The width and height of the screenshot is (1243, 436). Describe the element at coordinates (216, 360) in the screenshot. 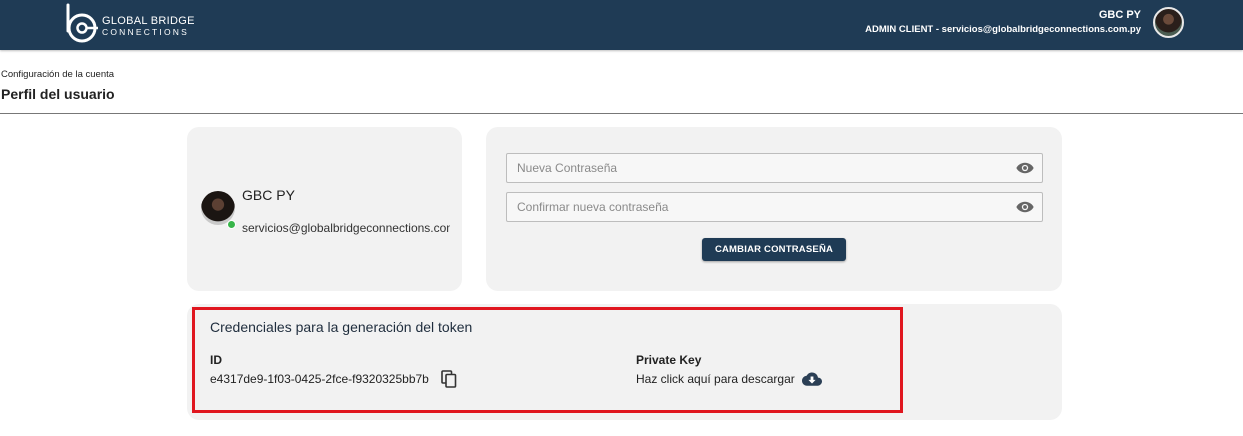

I see `id-label: ID` at that location.